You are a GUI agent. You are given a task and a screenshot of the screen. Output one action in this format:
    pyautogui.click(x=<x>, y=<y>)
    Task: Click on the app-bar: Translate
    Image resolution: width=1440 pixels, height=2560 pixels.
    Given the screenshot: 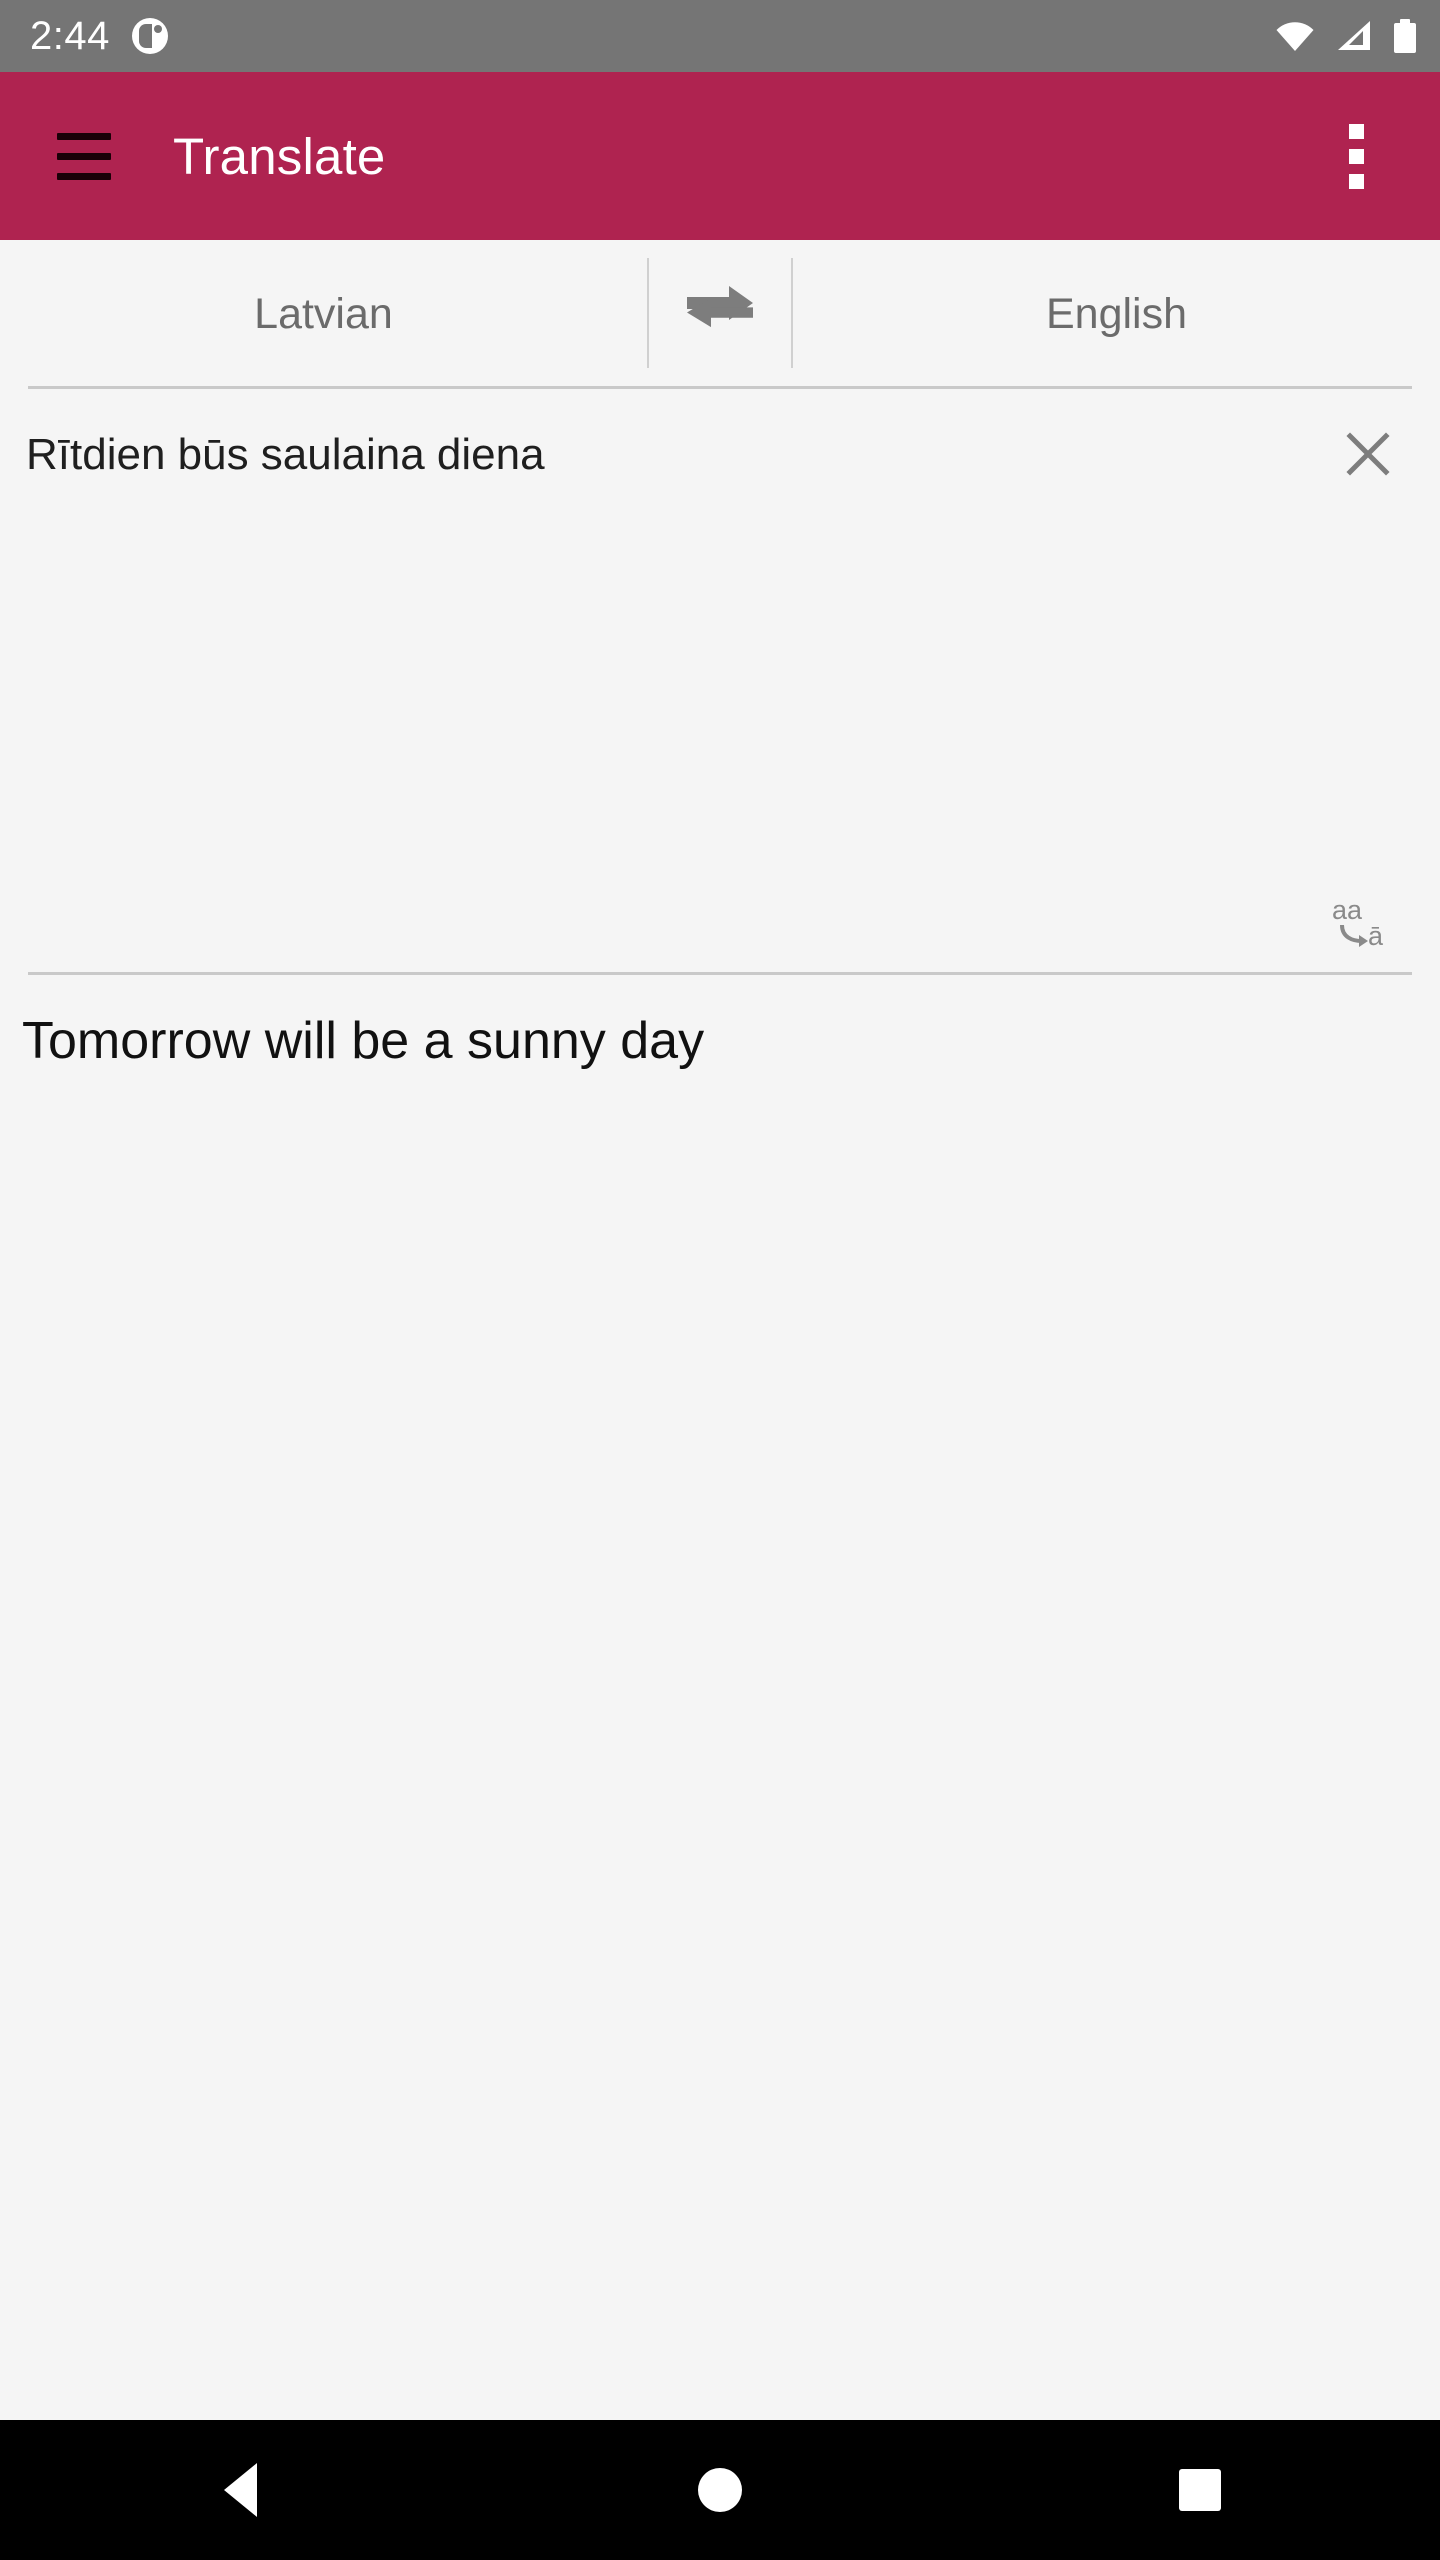 What is the action you would take?
    pyautogui.click(x=720, y=156)
    